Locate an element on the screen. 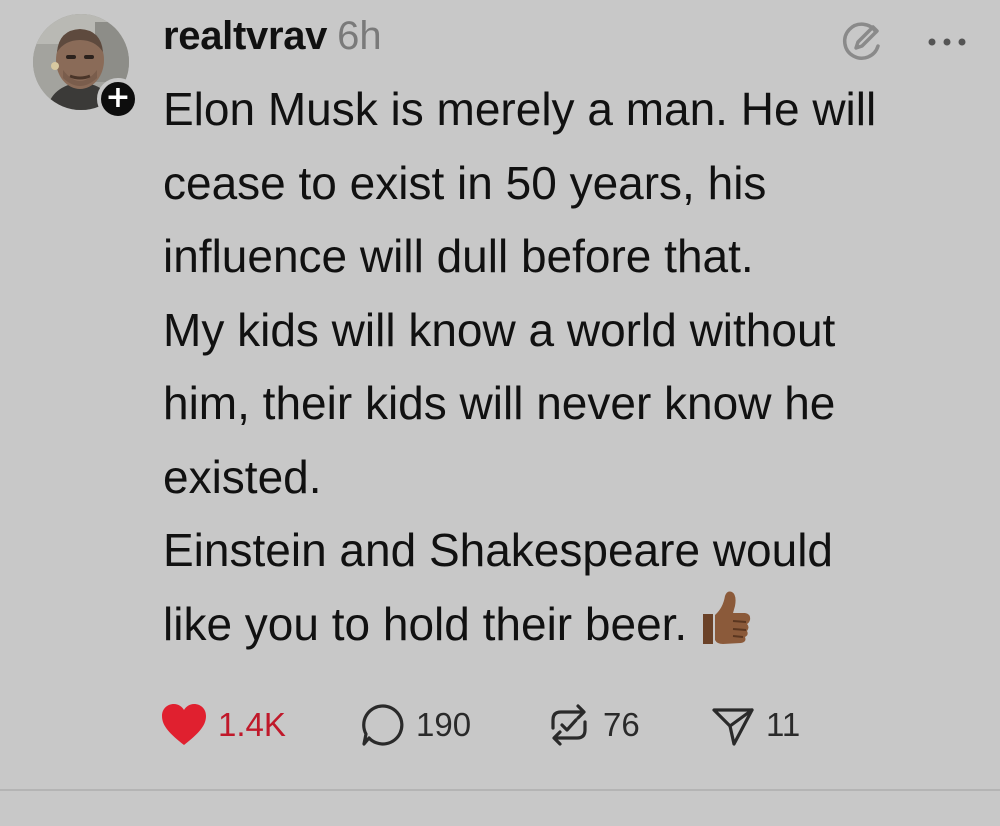 The width and height of the screenshot is (1000, 826). more-options-icon is located at coordinates (947, 42).